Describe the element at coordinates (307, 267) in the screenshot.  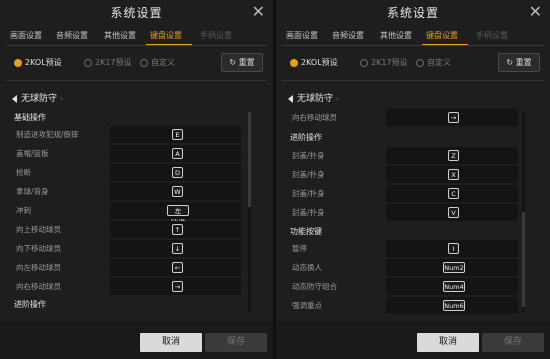
I see `action-label: 动态换人` at that location.